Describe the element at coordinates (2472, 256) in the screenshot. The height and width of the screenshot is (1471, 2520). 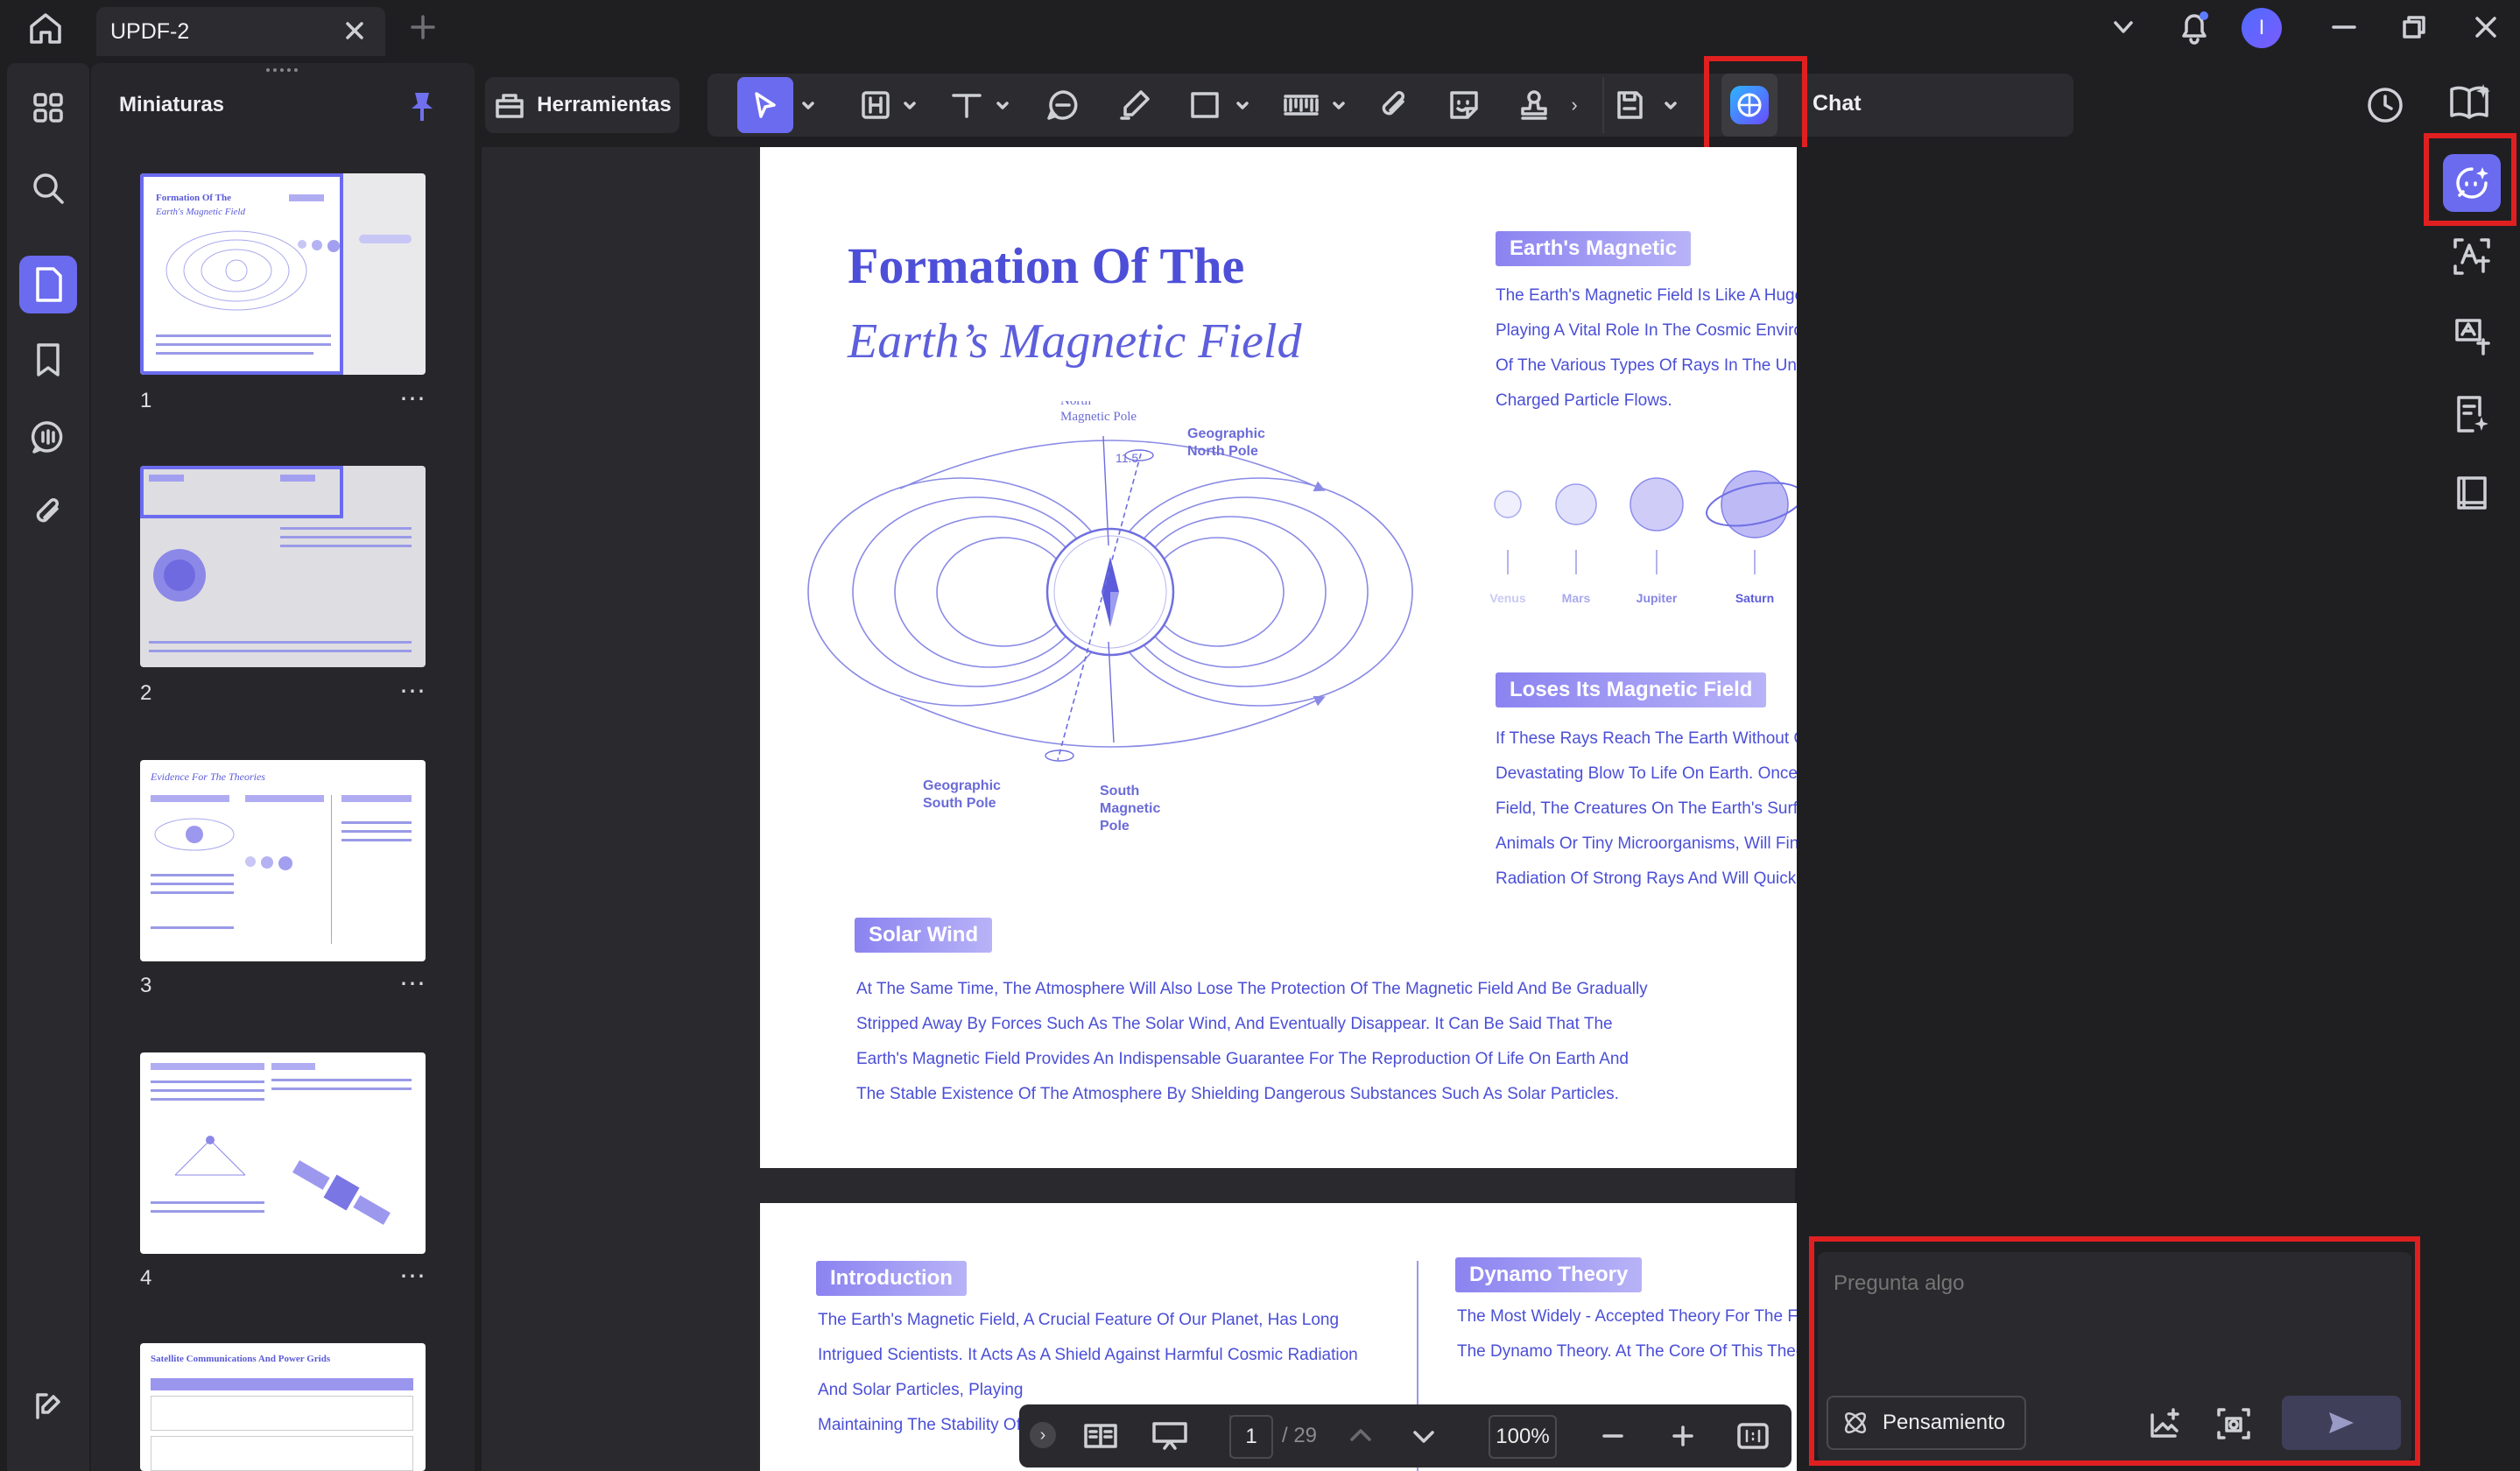
I see `ocr-icon` at that location.